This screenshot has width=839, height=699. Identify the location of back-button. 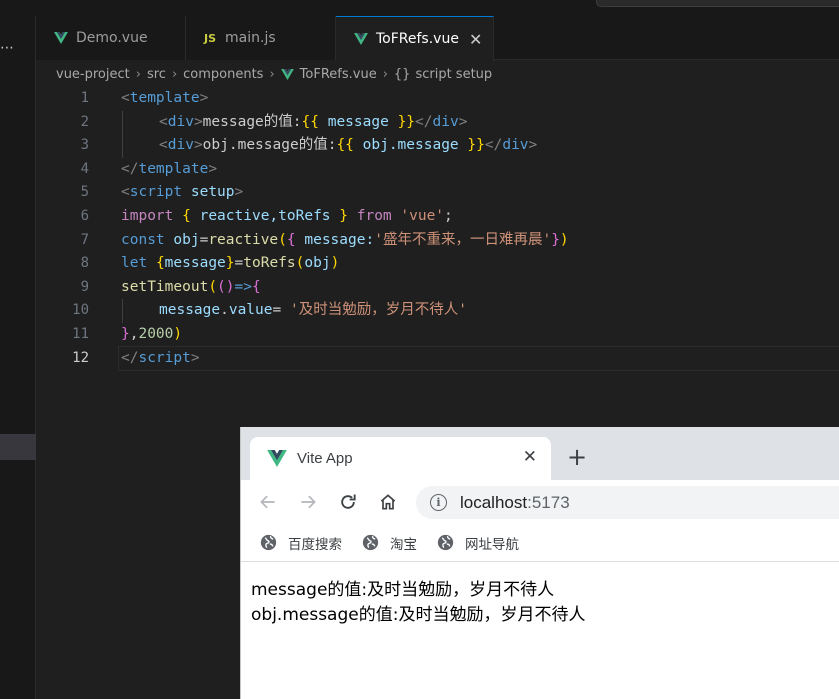
(268, 502).